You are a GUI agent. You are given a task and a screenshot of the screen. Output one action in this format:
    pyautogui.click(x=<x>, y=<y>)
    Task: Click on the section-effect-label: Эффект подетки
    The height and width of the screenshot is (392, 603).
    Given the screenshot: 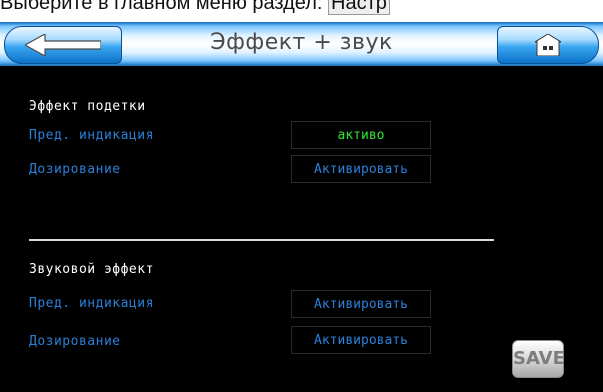 What is the action you would take?
    pyautogui.click(x=87, y=106)
    